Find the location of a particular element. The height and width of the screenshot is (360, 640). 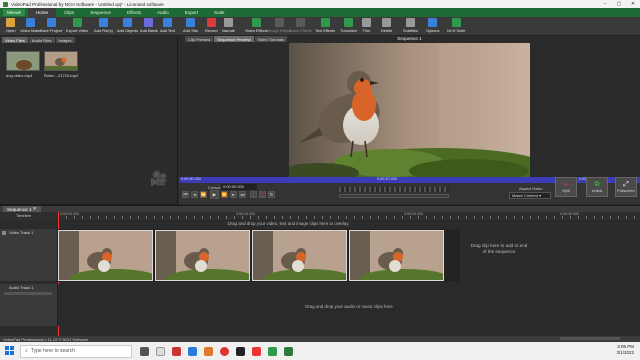

add-text-button: Add Text is located at coordinates (167, 26).